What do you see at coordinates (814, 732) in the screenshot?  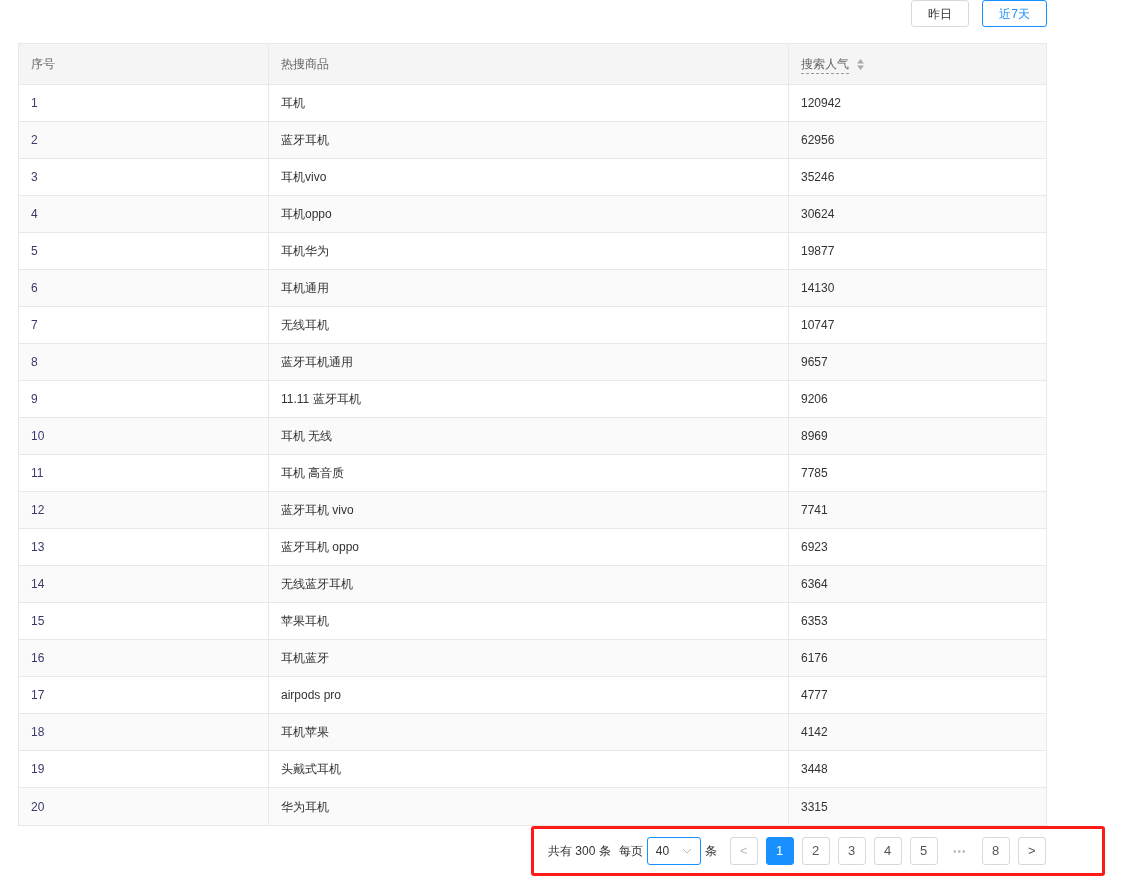 I see `table-cell-text: 4142` at bounding box center [814, 732].